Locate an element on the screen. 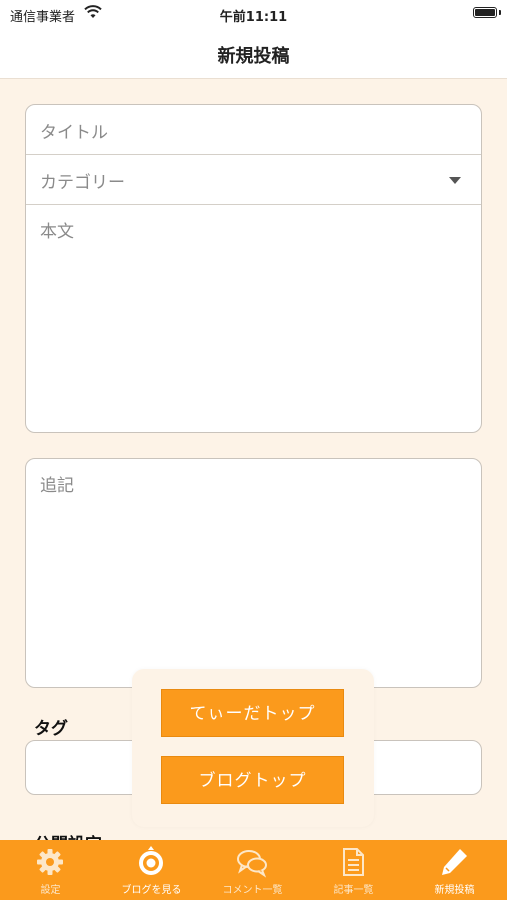  clock: 午前11:11 is located at coordinates (253, 17).